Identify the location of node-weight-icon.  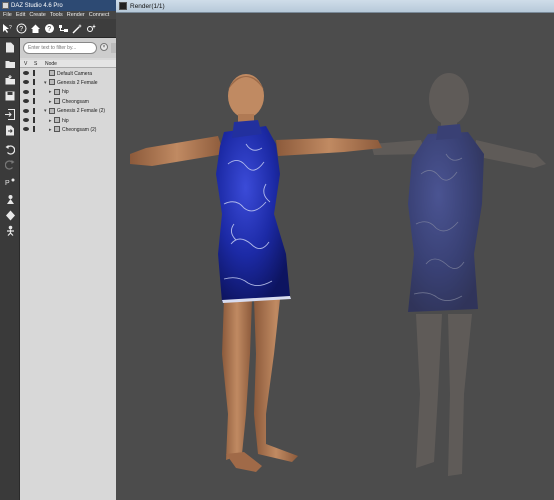
(10, 215).